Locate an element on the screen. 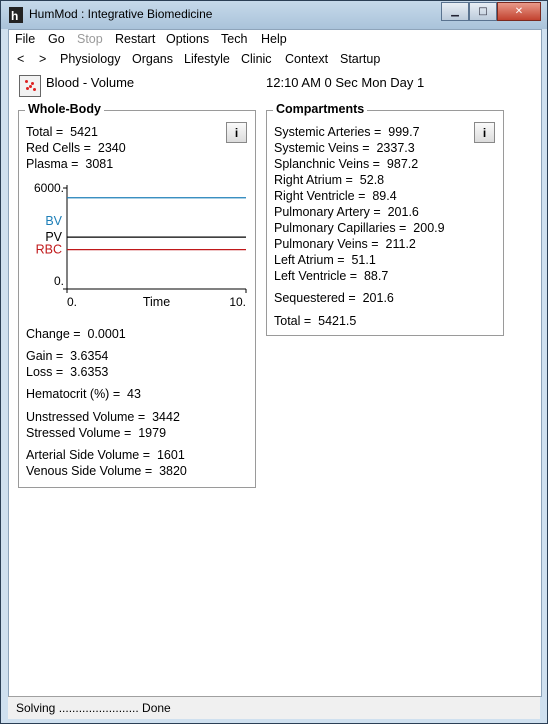 The width and height of the screenshot is (548, 724). y-tick-label-min: 0. is located at coordinates (59, 281).